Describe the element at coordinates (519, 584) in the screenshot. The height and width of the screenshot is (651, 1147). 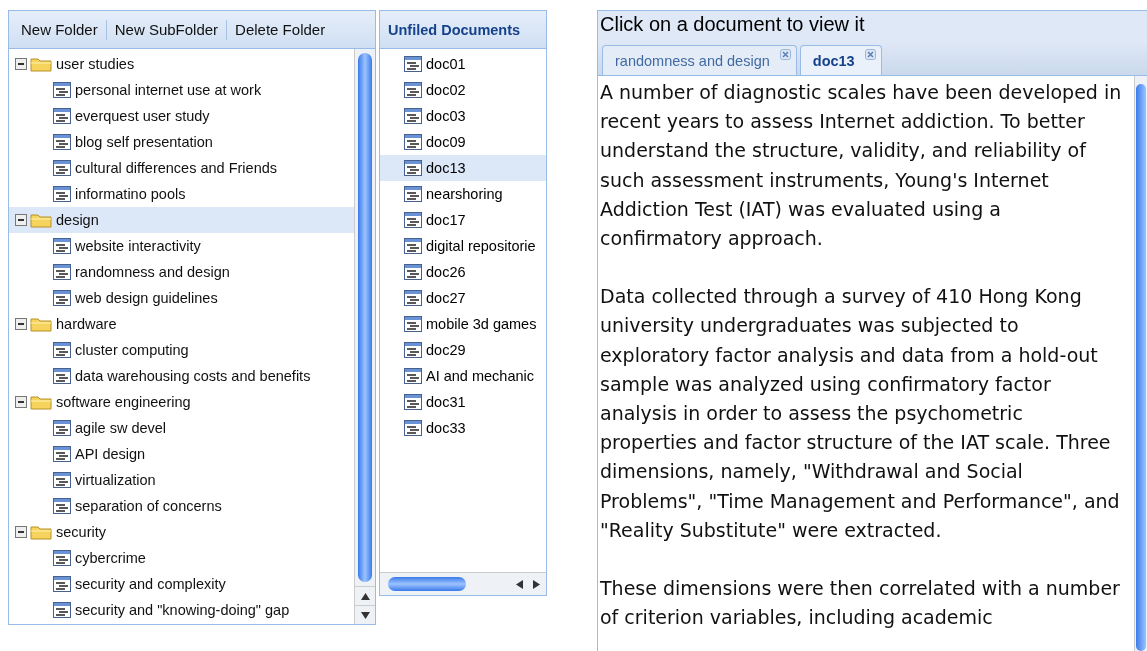
I see `scroll-left-icon` at that location.